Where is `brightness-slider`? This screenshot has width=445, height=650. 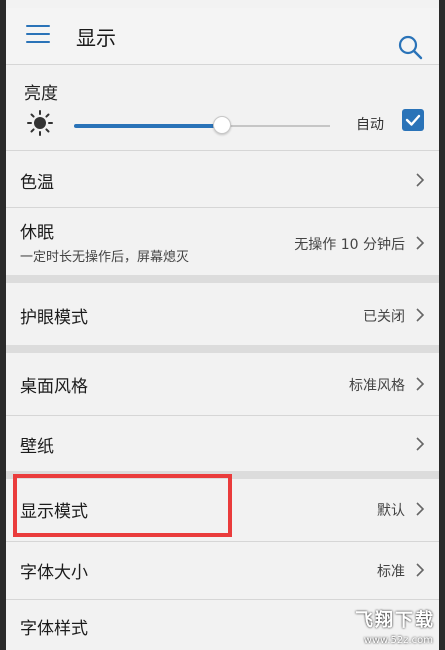 brightness-slider is located at coordinates (202, 125).